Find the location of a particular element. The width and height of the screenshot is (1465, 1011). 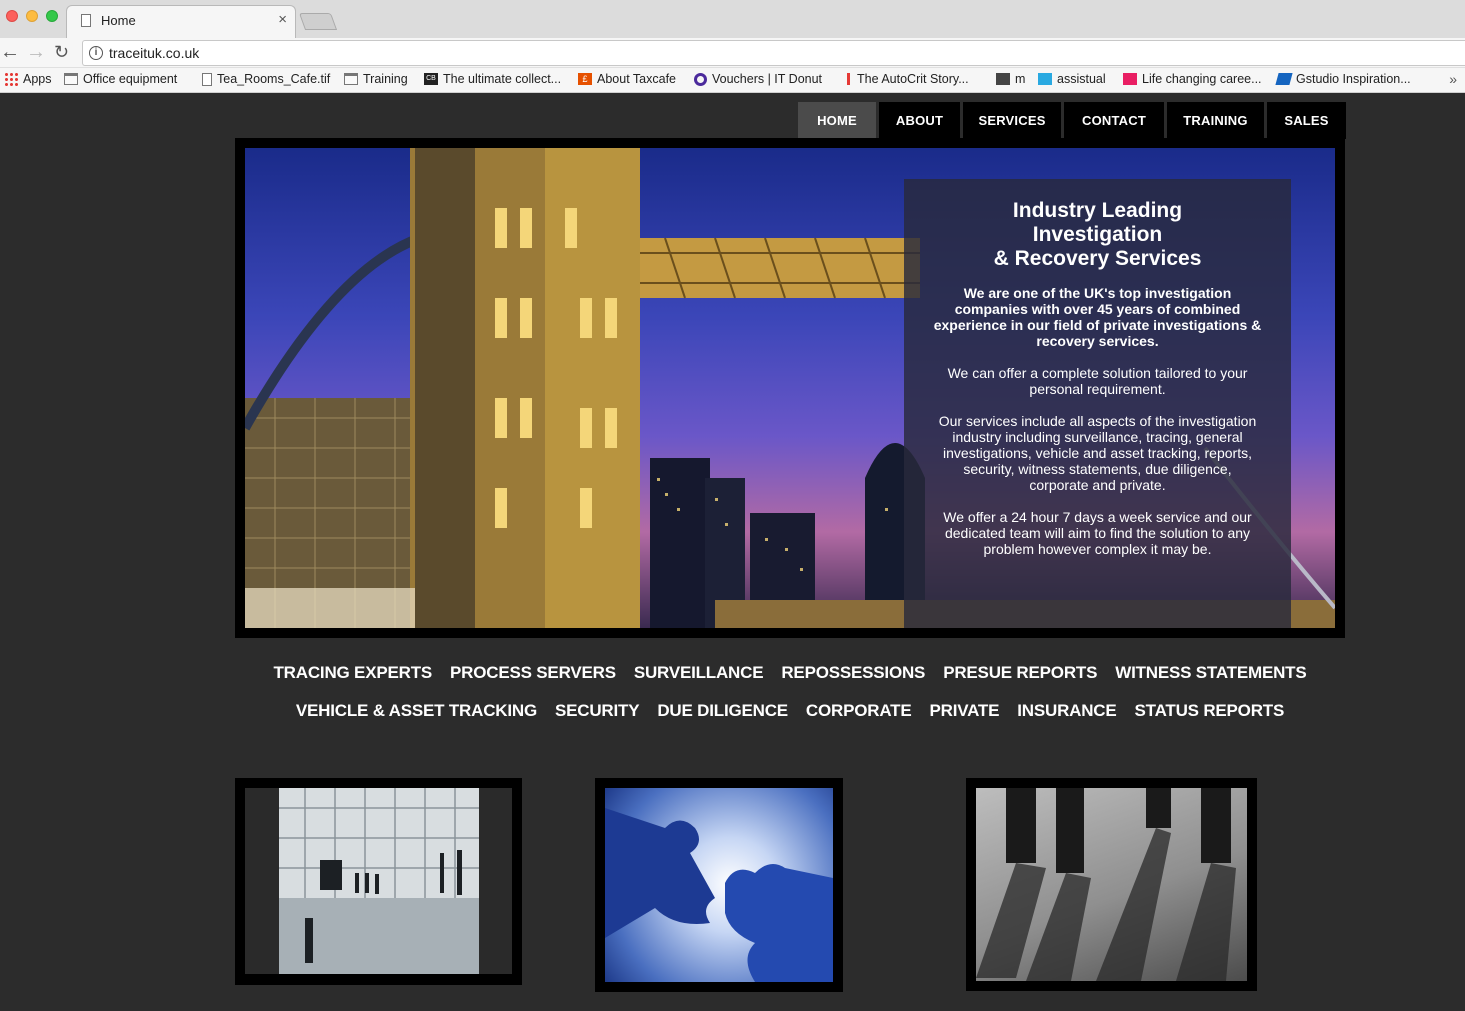

browser-tabstrip: Home × is located at coordinates (732, 19).